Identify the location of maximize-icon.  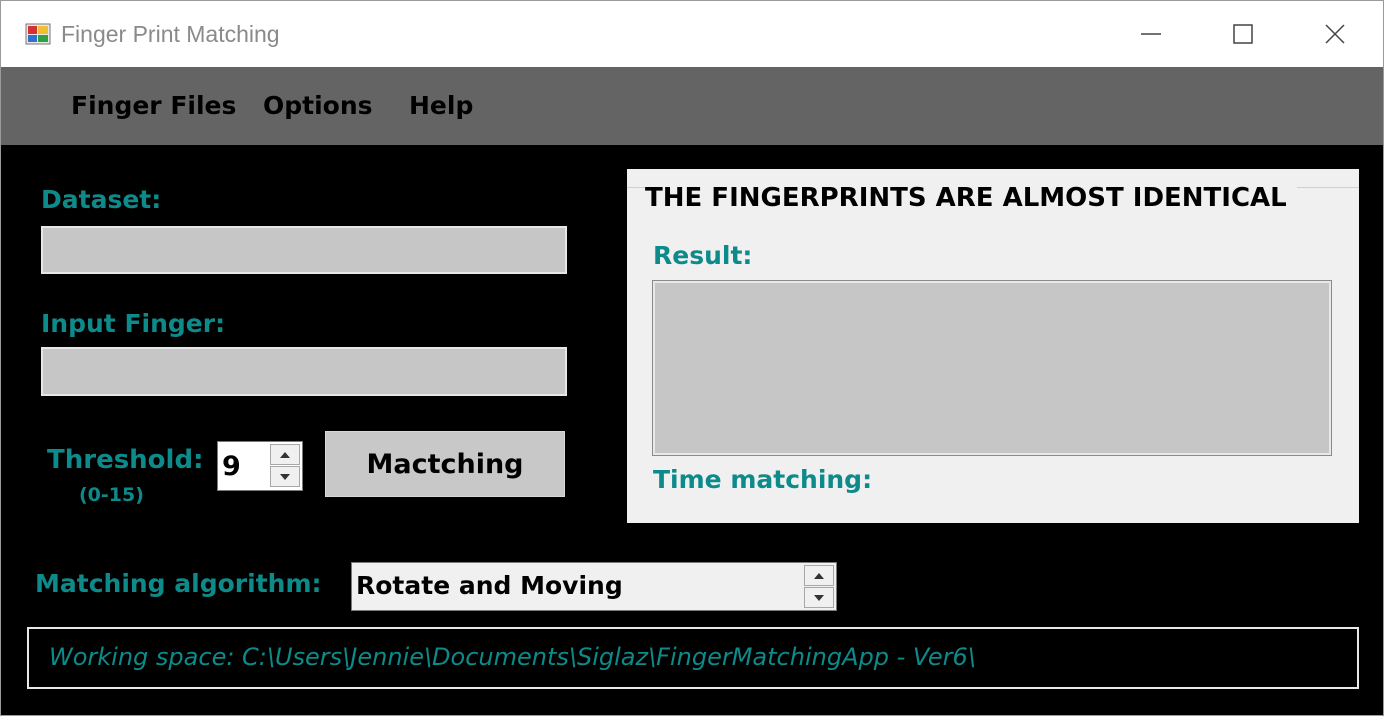
(1243, 34).